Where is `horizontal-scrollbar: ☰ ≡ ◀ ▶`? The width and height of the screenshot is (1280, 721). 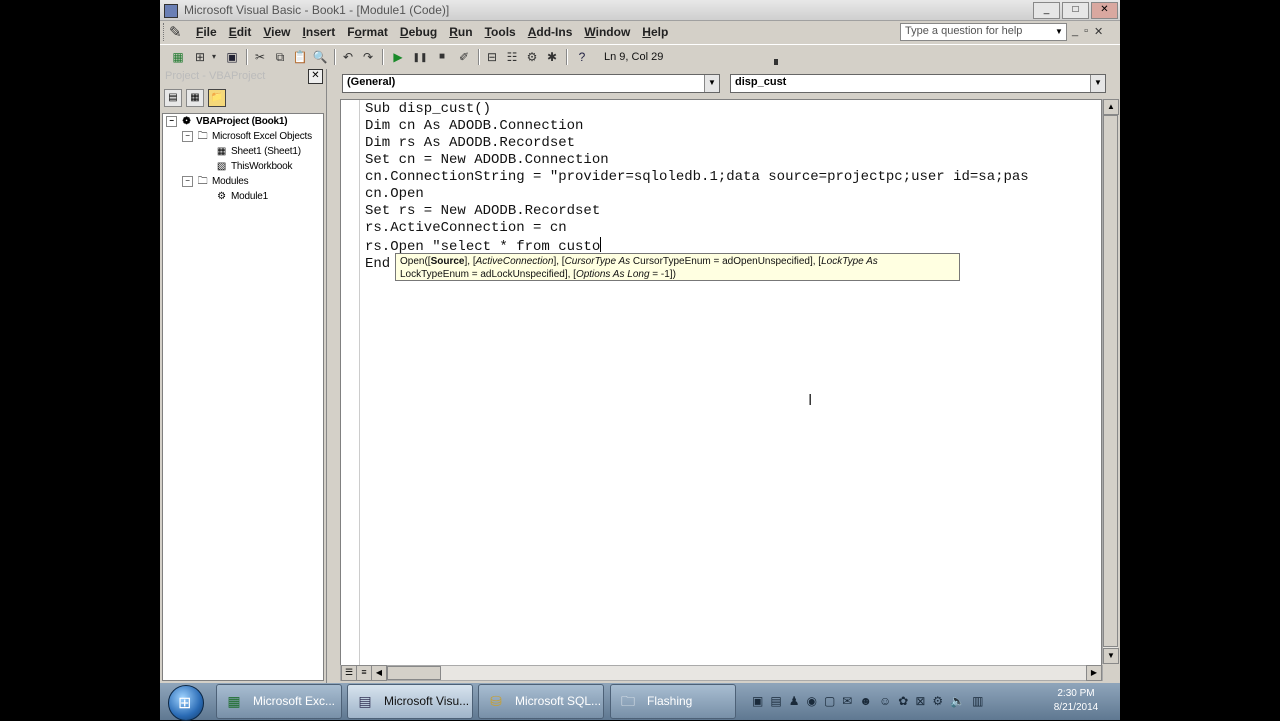
horizontal-scrollbar: ☰ ≡ ◀ ▶ is located at coordinates (721, 673).